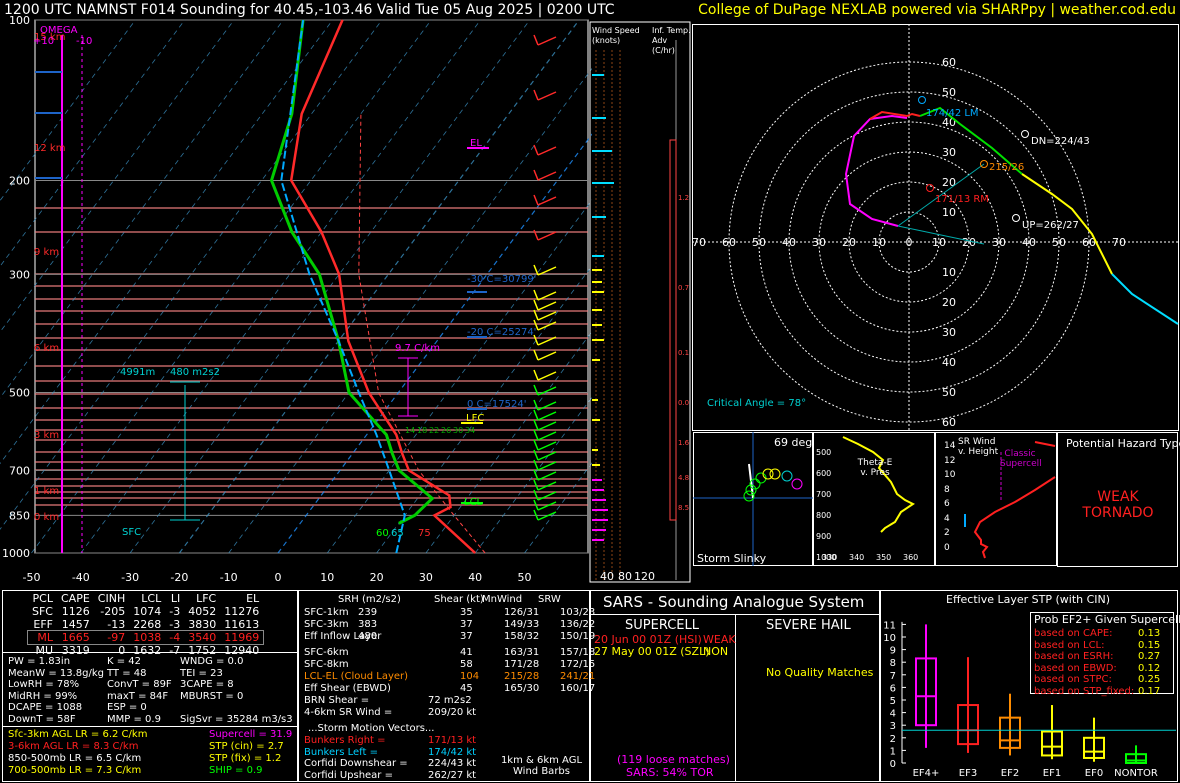 The width and height of the screenshot is (1180, 783). What do you see at coordinates (578, 636) in the screenshot?
I see `kin-value: 150/19` at bounding box center [578, 636].